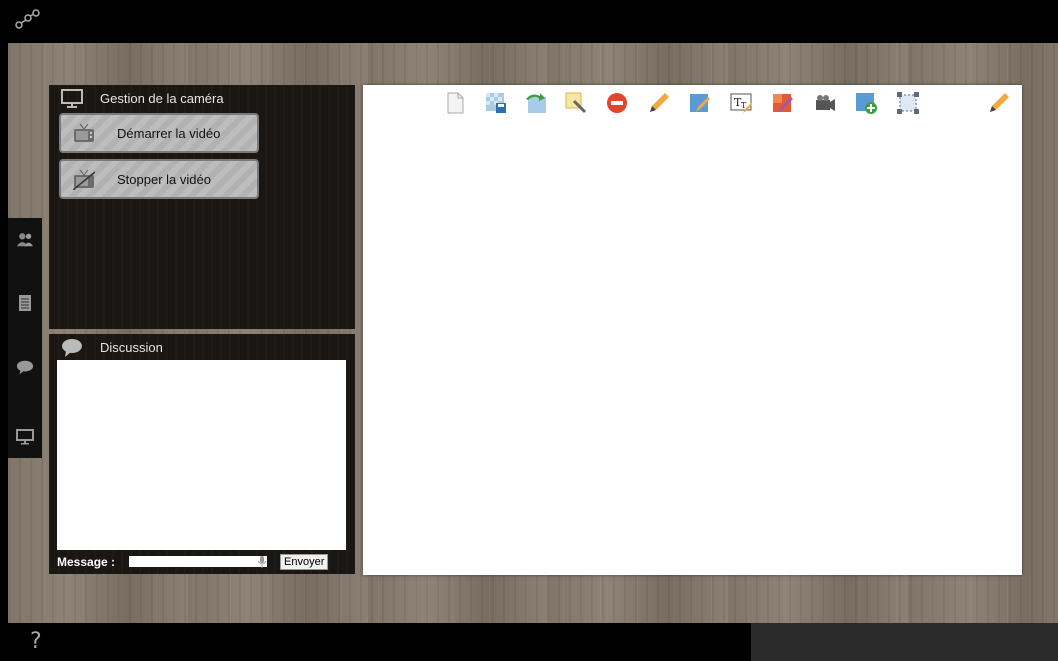 The image size is (1058, 661). I want to click on select-region-icon, so click(908, 103).